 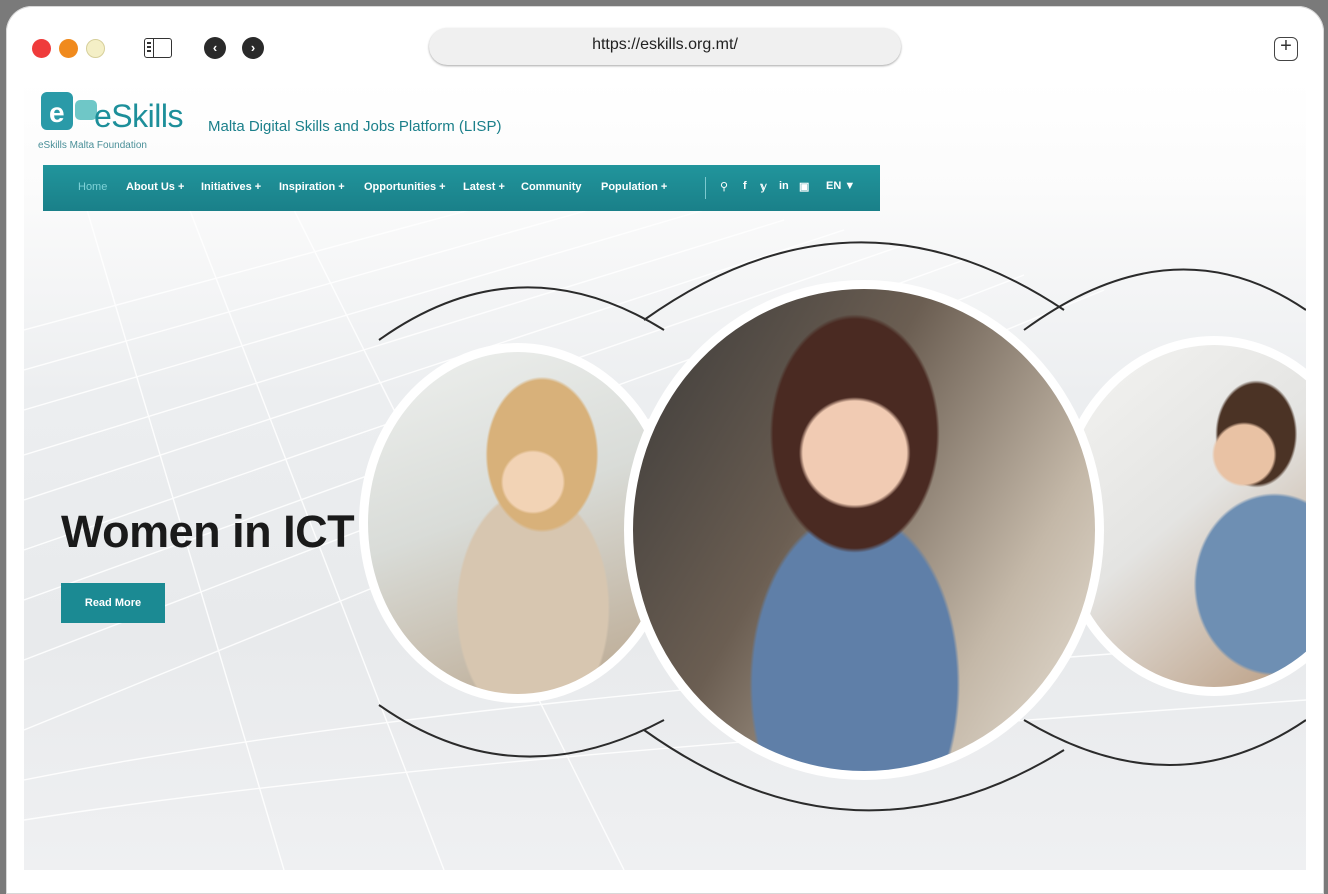 I want to click on svg-text: e, so click(x=57, y=112).